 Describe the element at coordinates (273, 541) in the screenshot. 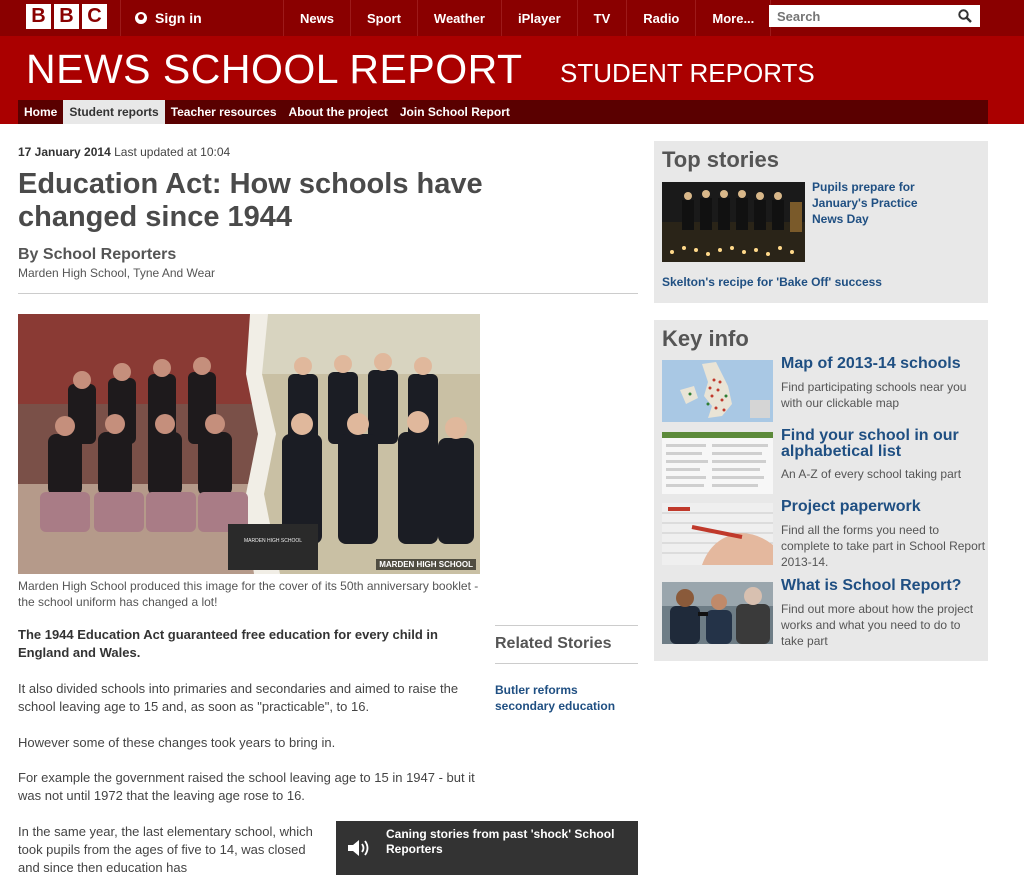

I see `photo-sign-text: MARDEN HIGH SCHOOL` at that location.